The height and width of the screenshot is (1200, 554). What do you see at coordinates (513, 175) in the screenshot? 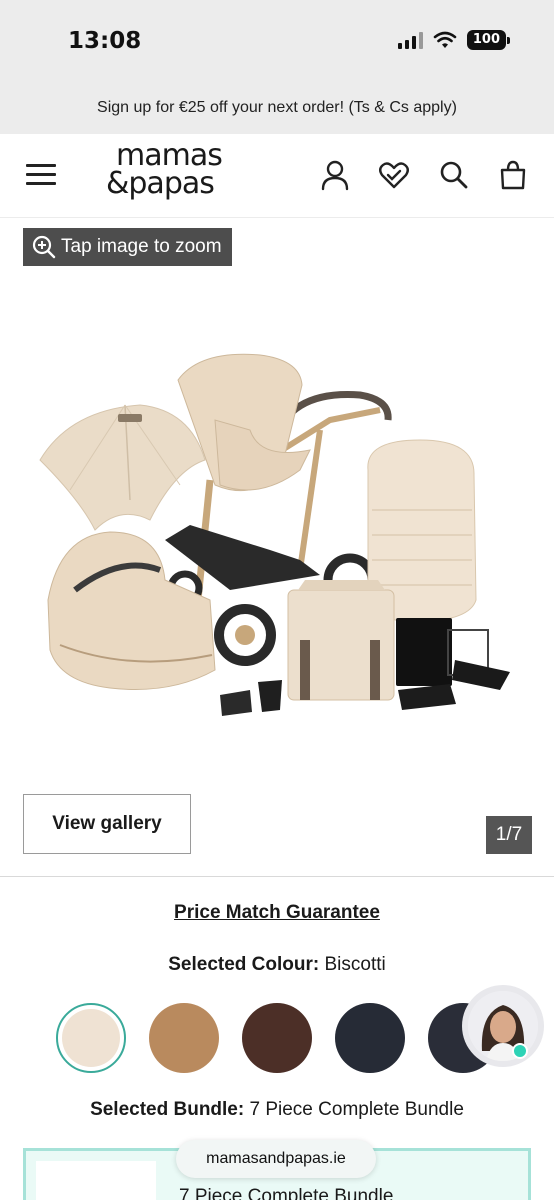
I see `basket-icon` at bounding box center [513, 175].